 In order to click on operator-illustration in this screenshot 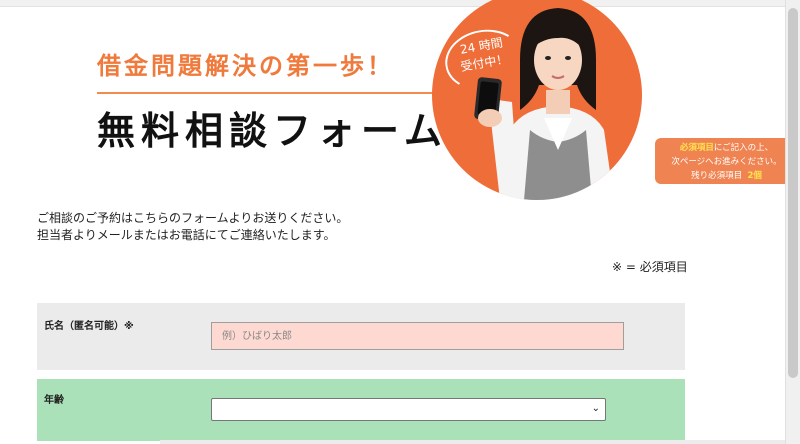, I will do `click(544, 104)`.